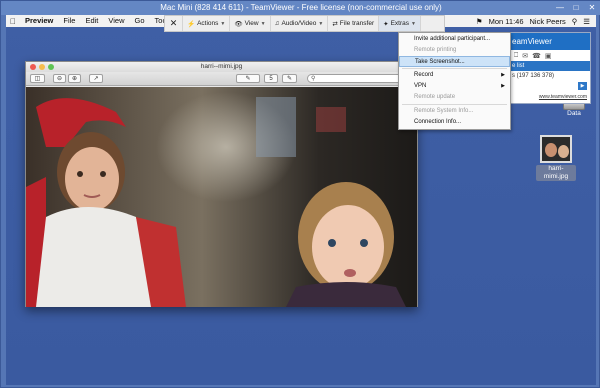 Image resolution: width=600 pixels, height=388 pixels. Describe the element at coordinates (96, 78) in the screenshot. I see `share-icon: ↗` at that location.